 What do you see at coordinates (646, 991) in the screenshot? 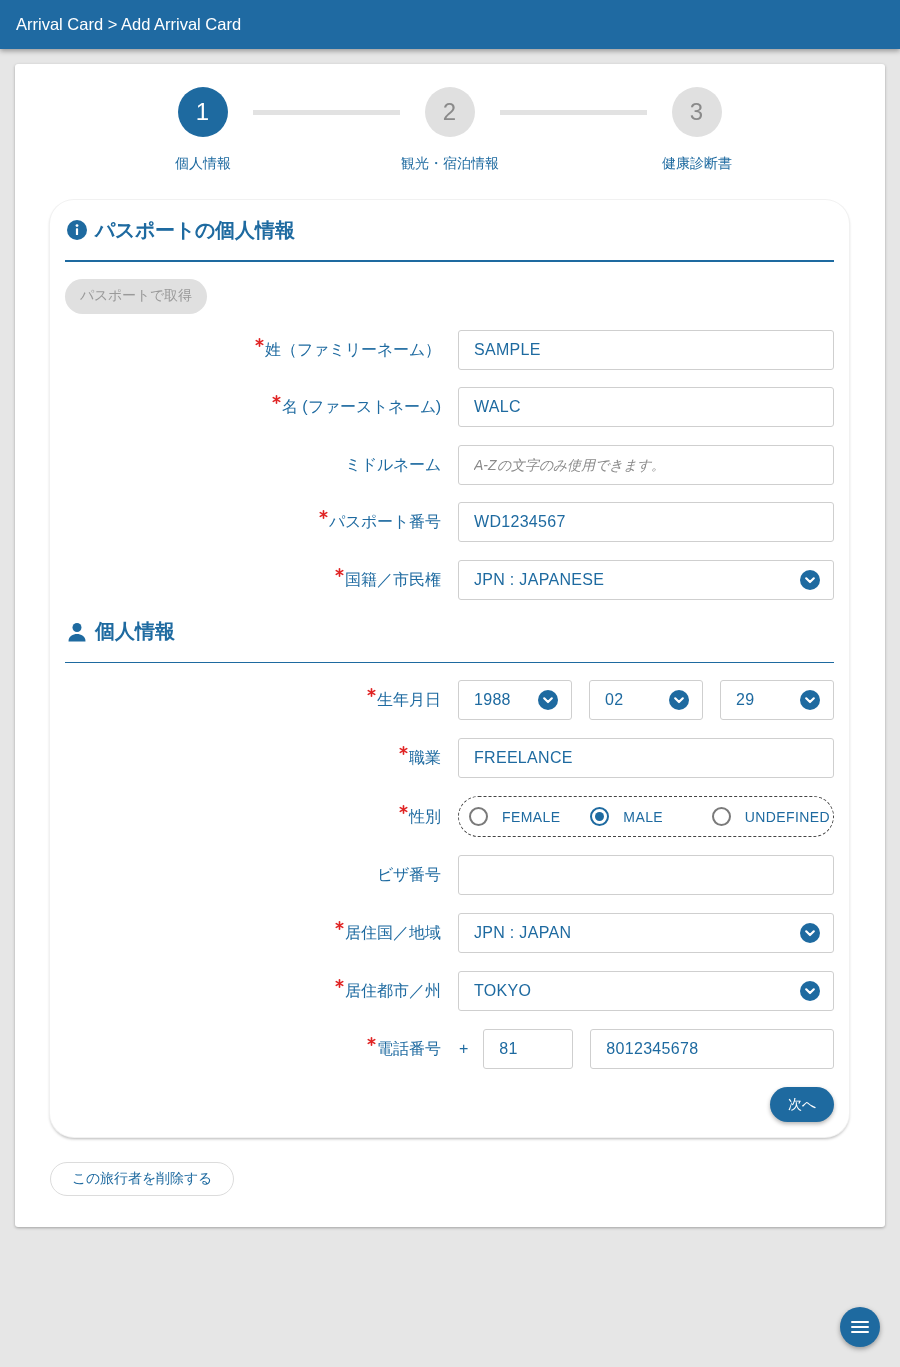
I see `dropdown-field: TOKYO` at bounding box center [646, 991].